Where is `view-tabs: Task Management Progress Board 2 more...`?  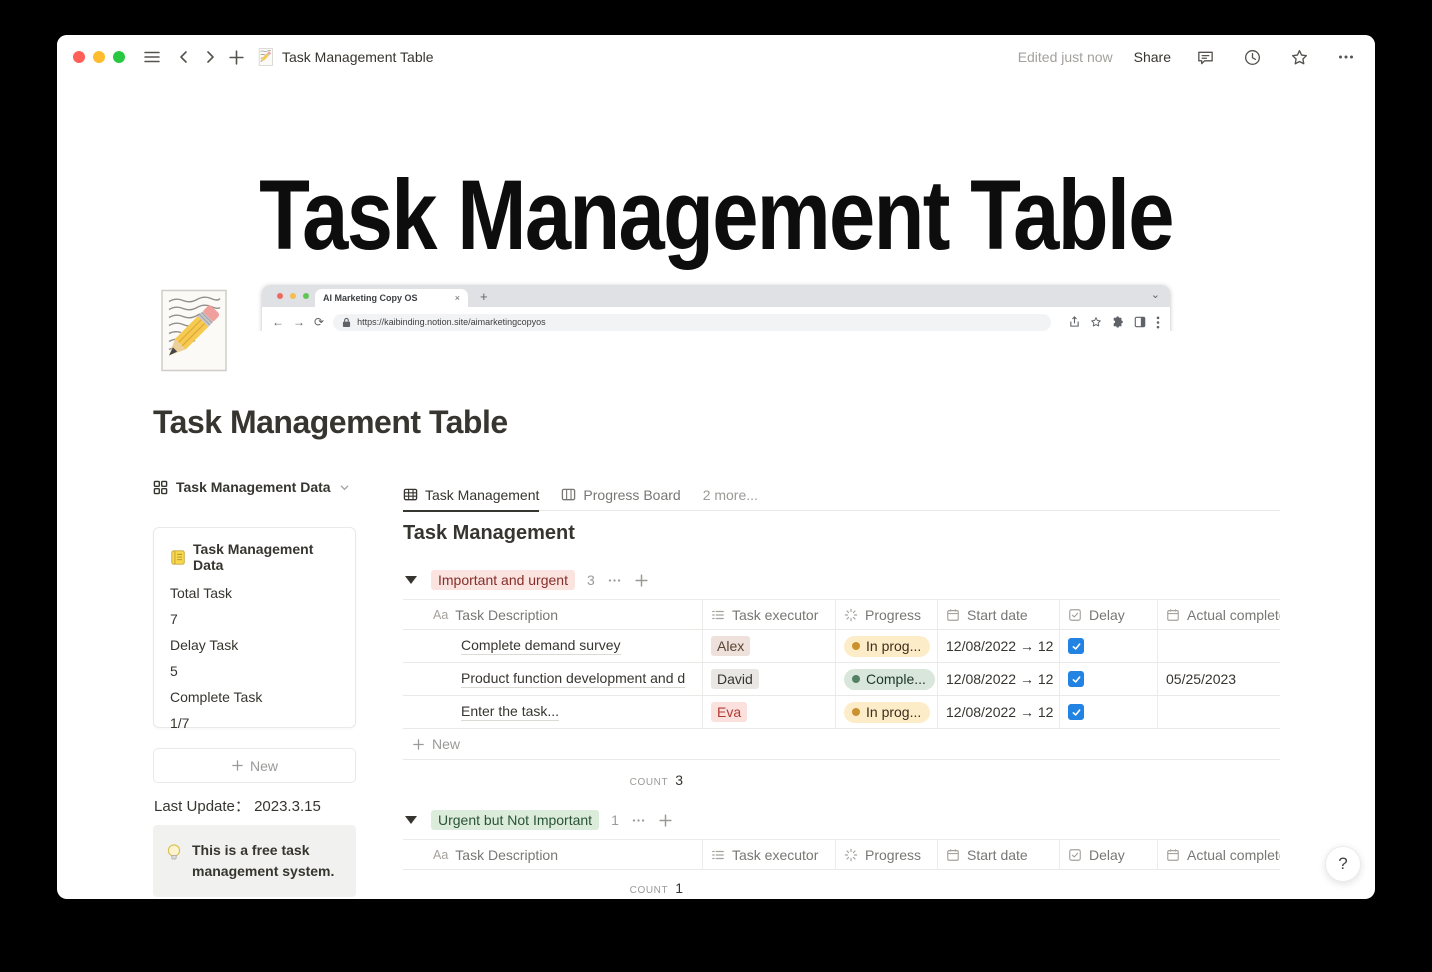
view-tabs: Task Management Progress Board 2 more... is located at coordinates (841, 495).